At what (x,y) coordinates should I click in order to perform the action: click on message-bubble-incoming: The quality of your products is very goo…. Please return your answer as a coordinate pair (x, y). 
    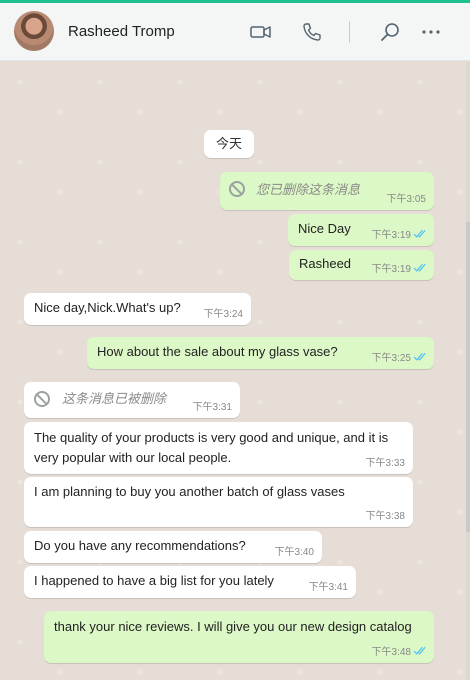
    Looking at the image, I should click on (218, 448).